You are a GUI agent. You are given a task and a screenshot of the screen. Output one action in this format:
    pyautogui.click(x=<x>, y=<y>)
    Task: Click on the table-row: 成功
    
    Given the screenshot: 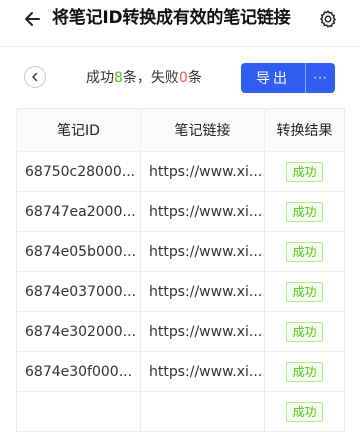 What is the action you would take?
    pyautogui.click(x=180, y=411)
    